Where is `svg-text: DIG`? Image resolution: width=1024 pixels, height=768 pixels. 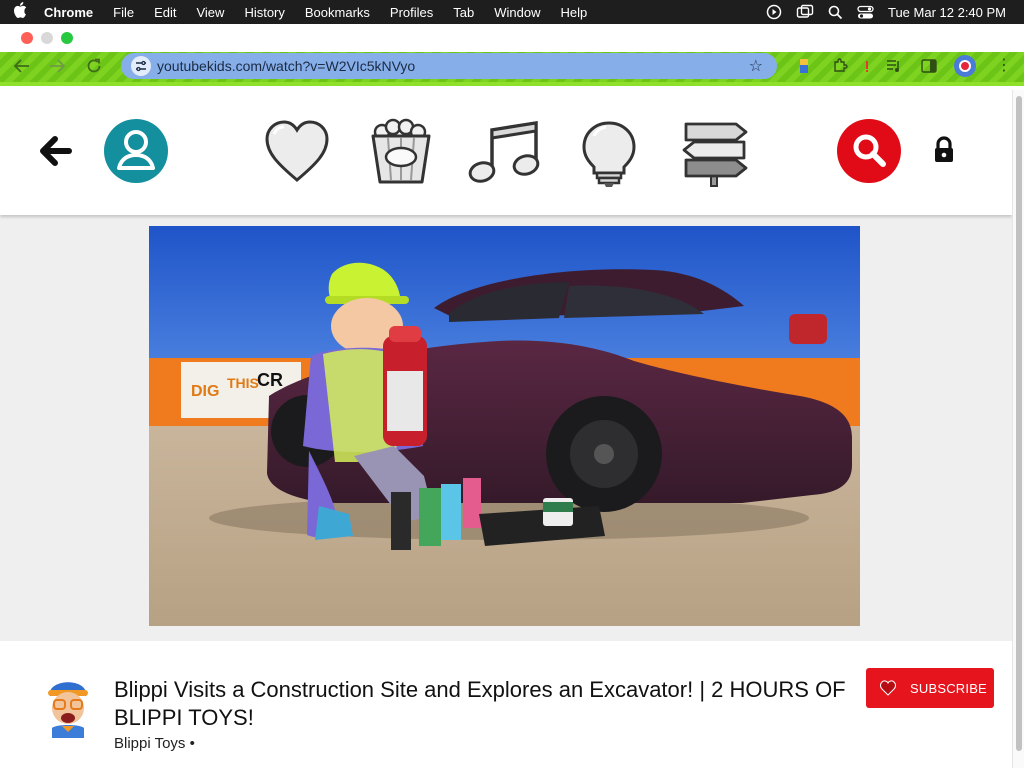 svg-text: DIG is located at coordinates (205, 391).